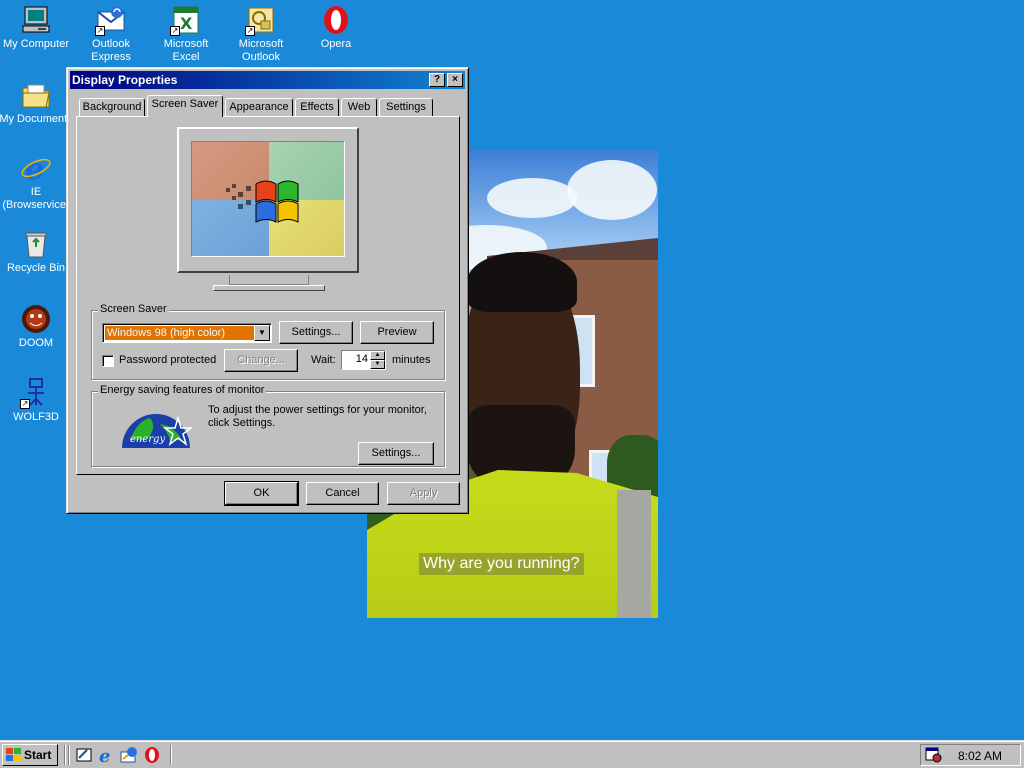 The width and height of the screenshot is (1024, 768). I want to click on desktop-icon-my-documents: My Documents, so click(37, 102).